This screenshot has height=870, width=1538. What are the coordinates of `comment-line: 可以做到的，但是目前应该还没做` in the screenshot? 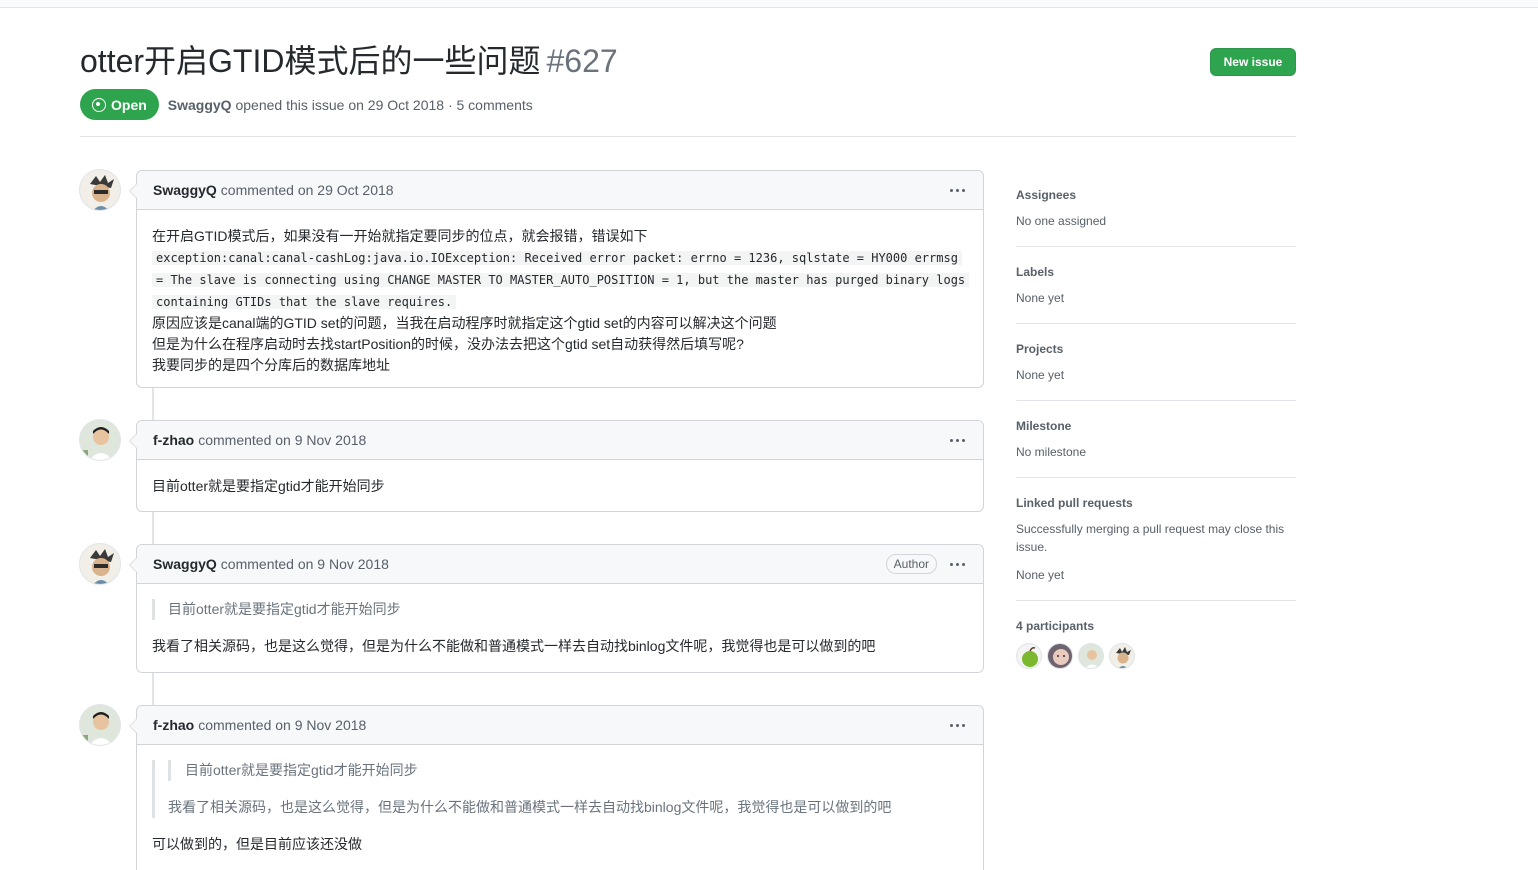 It's located at (257, 844).